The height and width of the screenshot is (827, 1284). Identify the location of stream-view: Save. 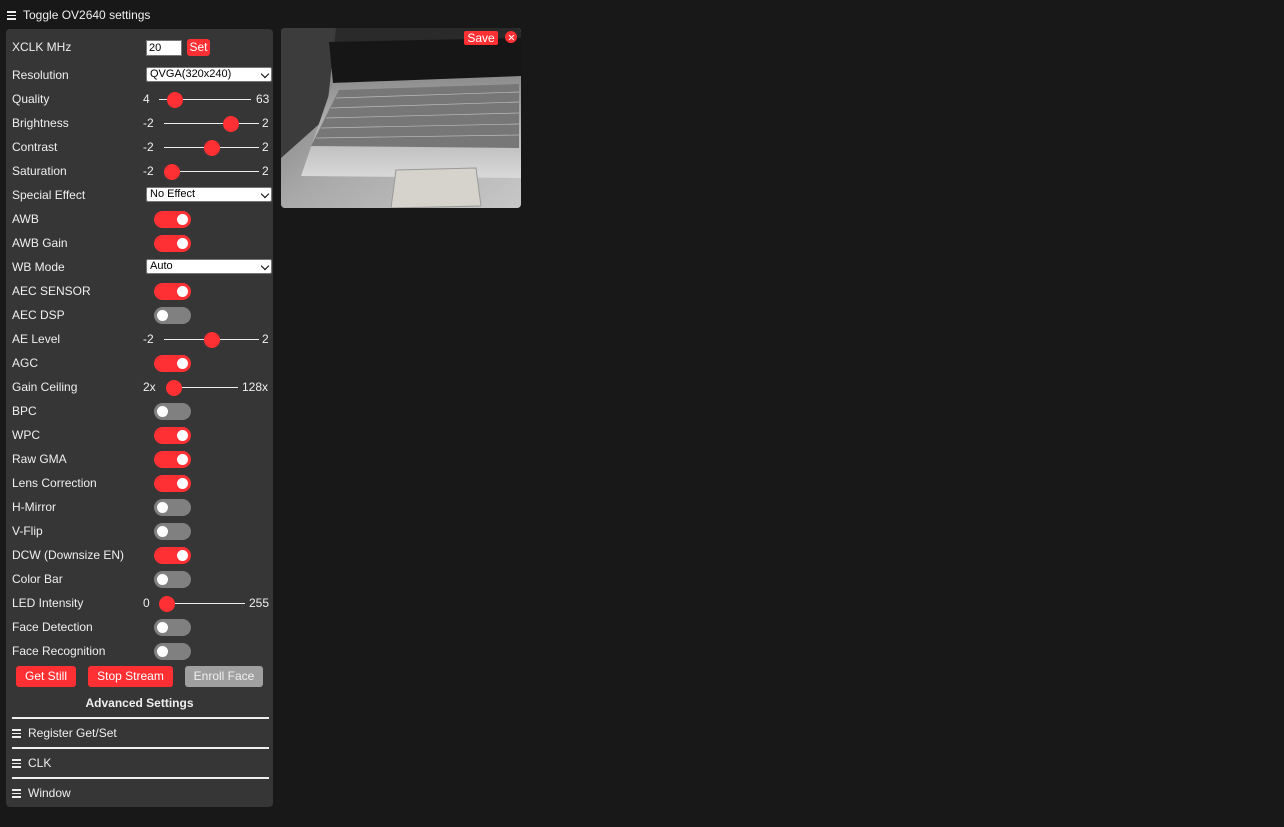
(401, 118).